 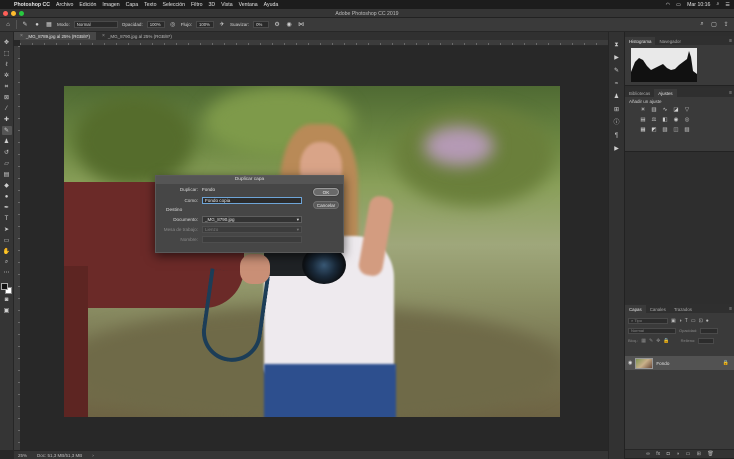 I want to click on actions-icon: ▶, so click(x=616, y=57).